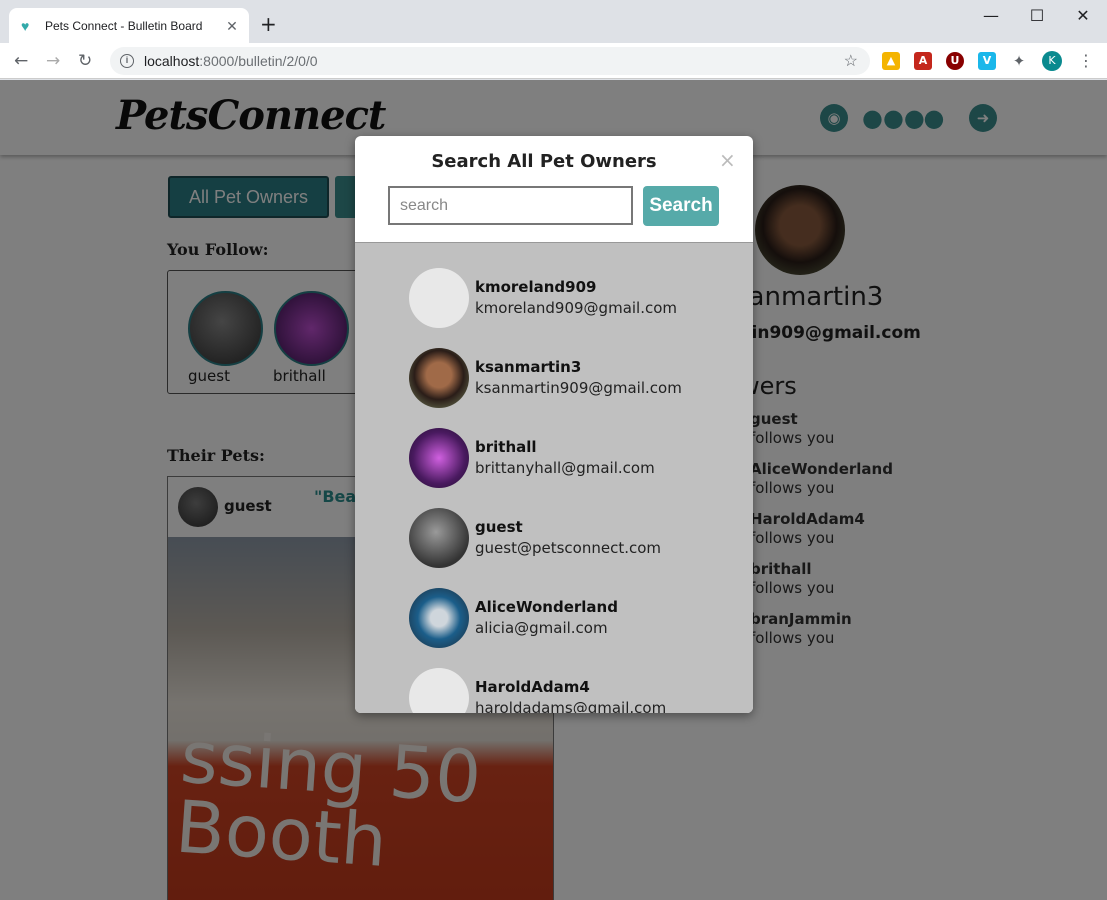 Image resolution: width=1107 pixels, height=900 pixels. I want to click on list-item: HaroldAdam4 haroldadams@gmail.com, so click(574, 690).